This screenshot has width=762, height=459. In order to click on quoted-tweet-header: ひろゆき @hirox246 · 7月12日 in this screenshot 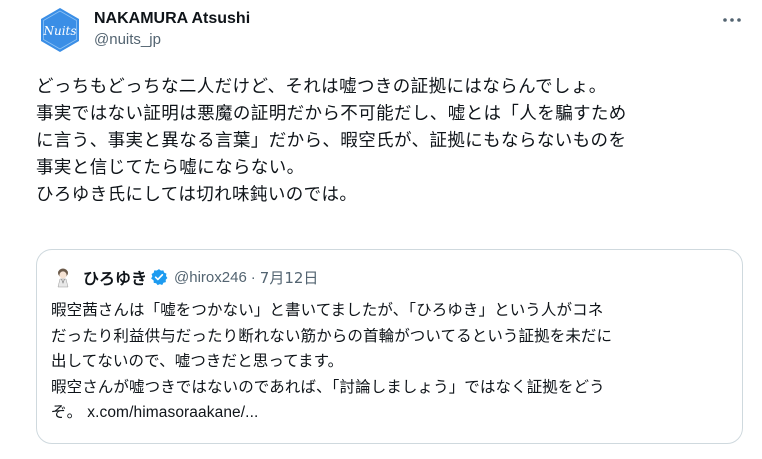, I will do `click(184, 277)`.